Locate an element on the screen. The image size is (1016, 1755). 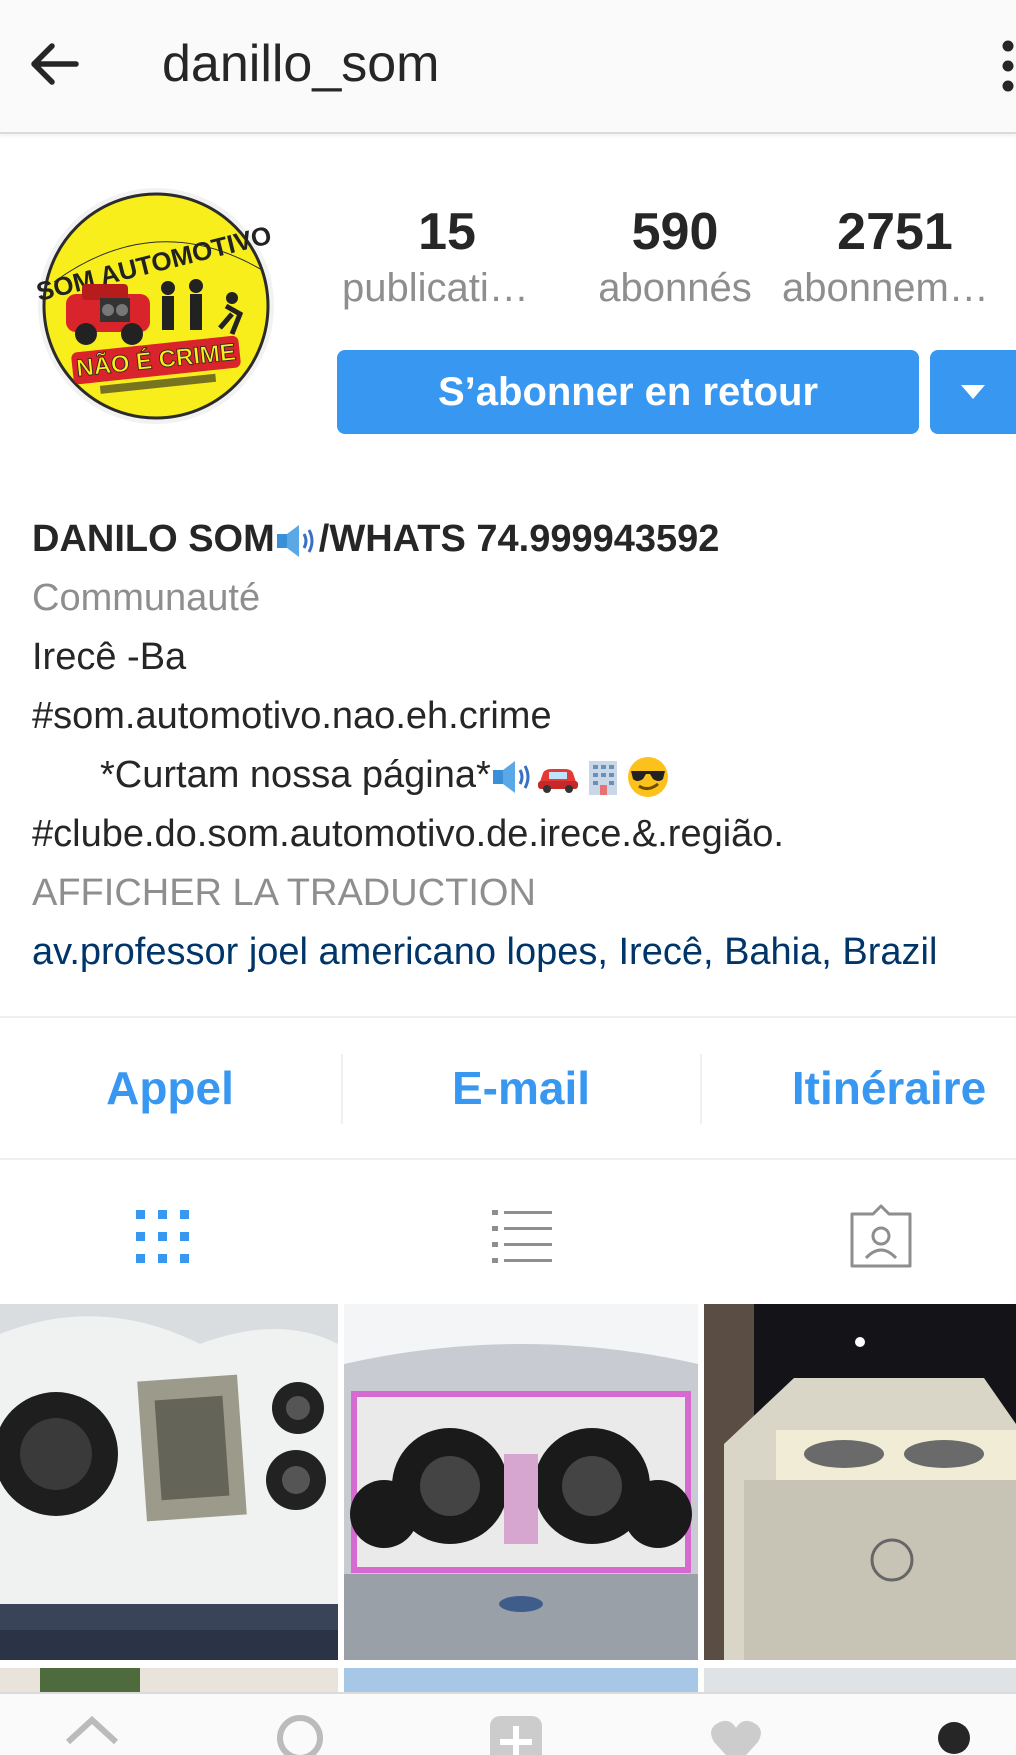
posts-label: publications is located at coordinates (442, 288).